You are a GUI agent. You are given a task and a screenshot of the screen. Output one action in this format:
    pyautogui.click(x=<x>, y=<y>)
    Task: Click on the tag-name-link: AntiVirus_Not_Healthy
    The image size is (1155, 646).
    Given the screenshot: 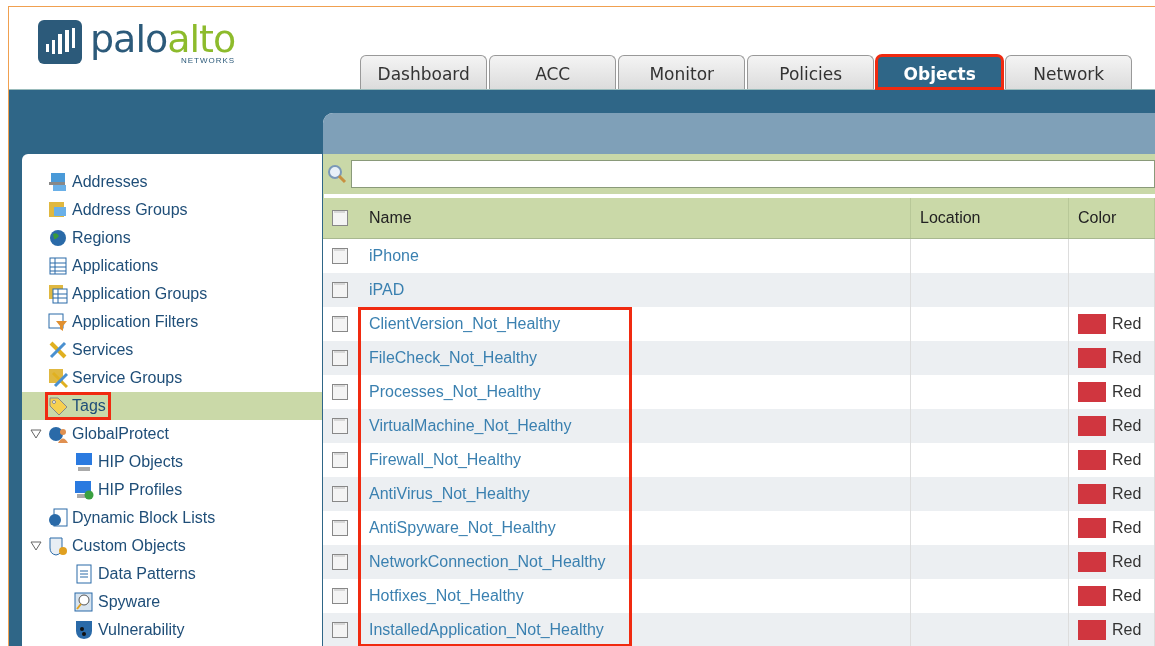 What is the action you would take?
    pyautogui.click(x=635, y=494)
    